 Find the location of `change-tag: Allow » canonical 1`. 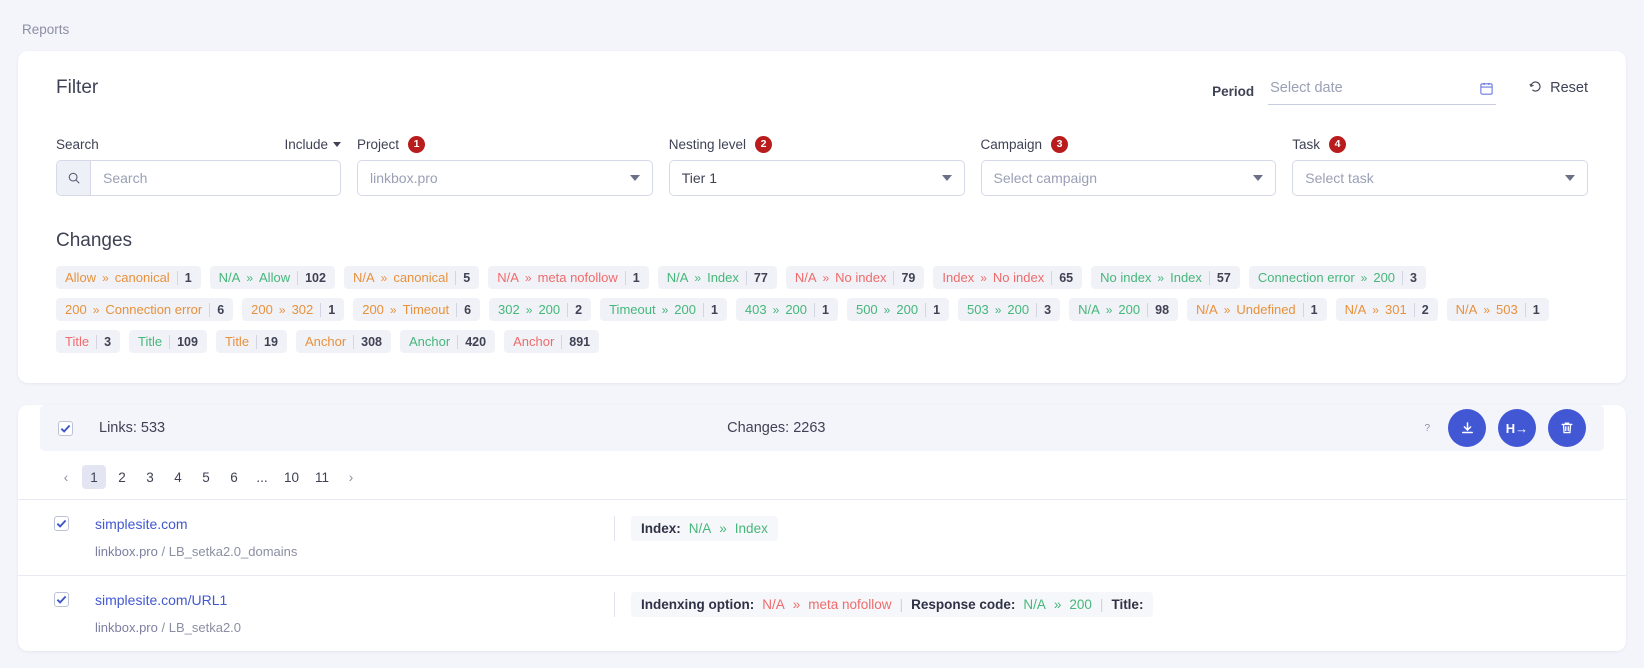

change-tag: Allow » canonical 1 is located at coordinates (128, 277).